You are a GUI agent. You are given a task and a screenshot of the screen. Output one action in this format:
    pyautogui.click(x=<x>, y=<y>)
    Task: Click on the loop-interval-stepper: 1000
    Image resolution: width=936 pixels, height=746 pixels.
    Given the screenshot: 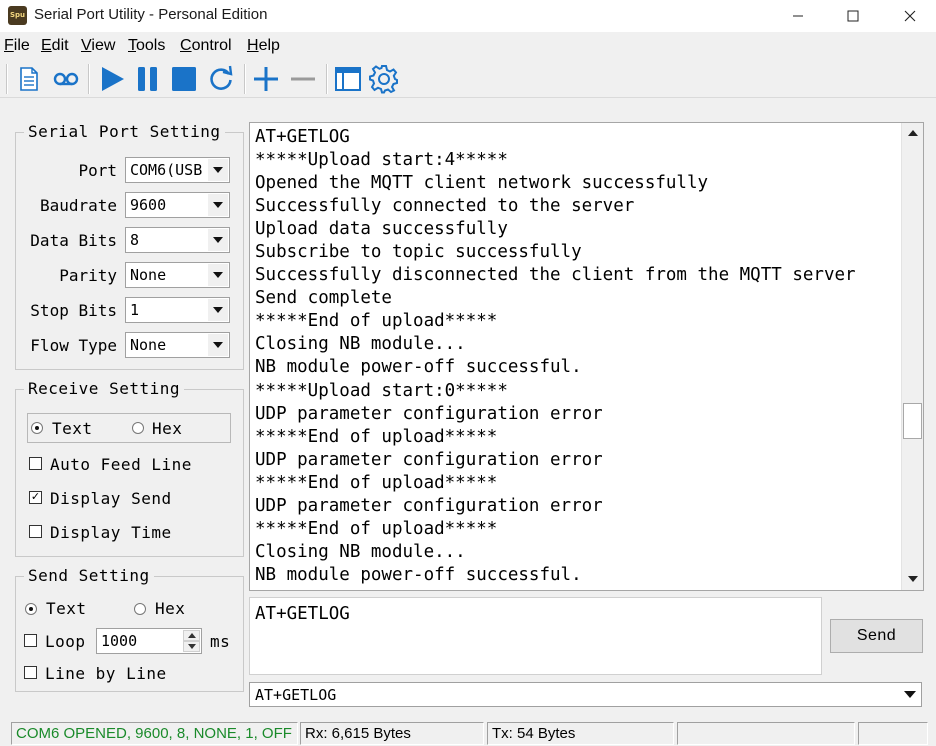 What is the action you would take?
    pyautogui.click(x=149, y=641)
    